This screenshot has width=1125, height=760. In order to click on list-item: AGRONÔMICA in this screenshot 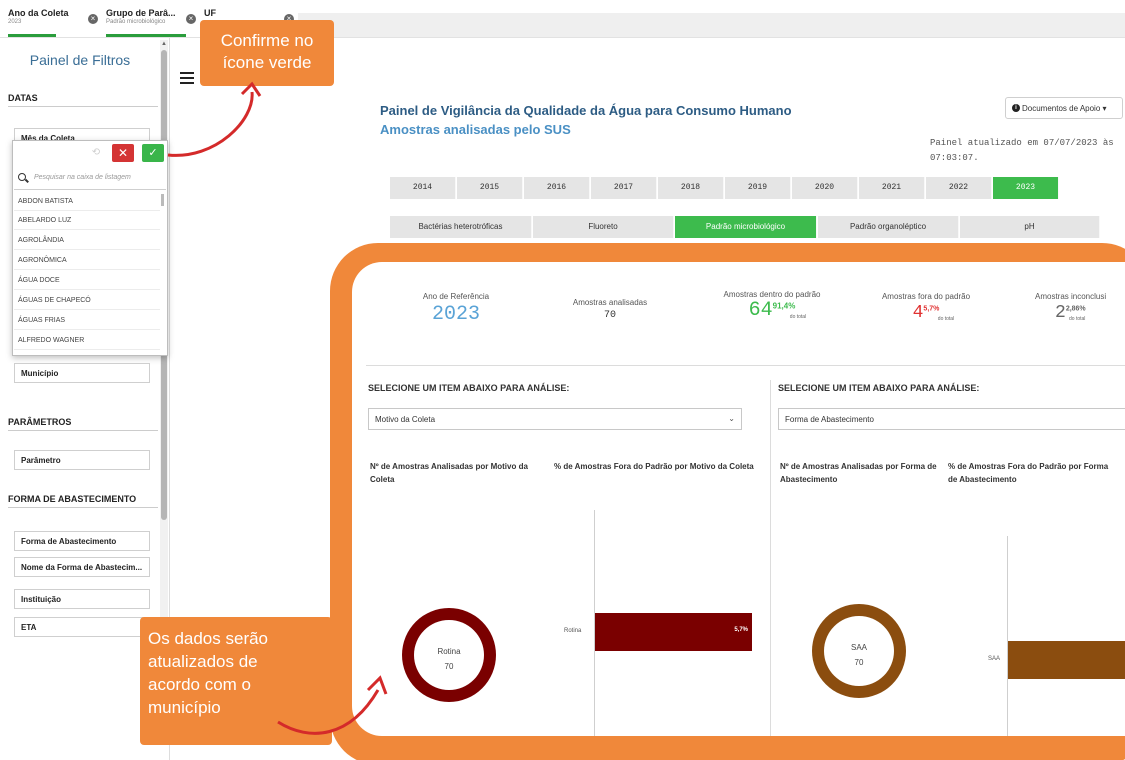, I will do `click(87, 260)`.